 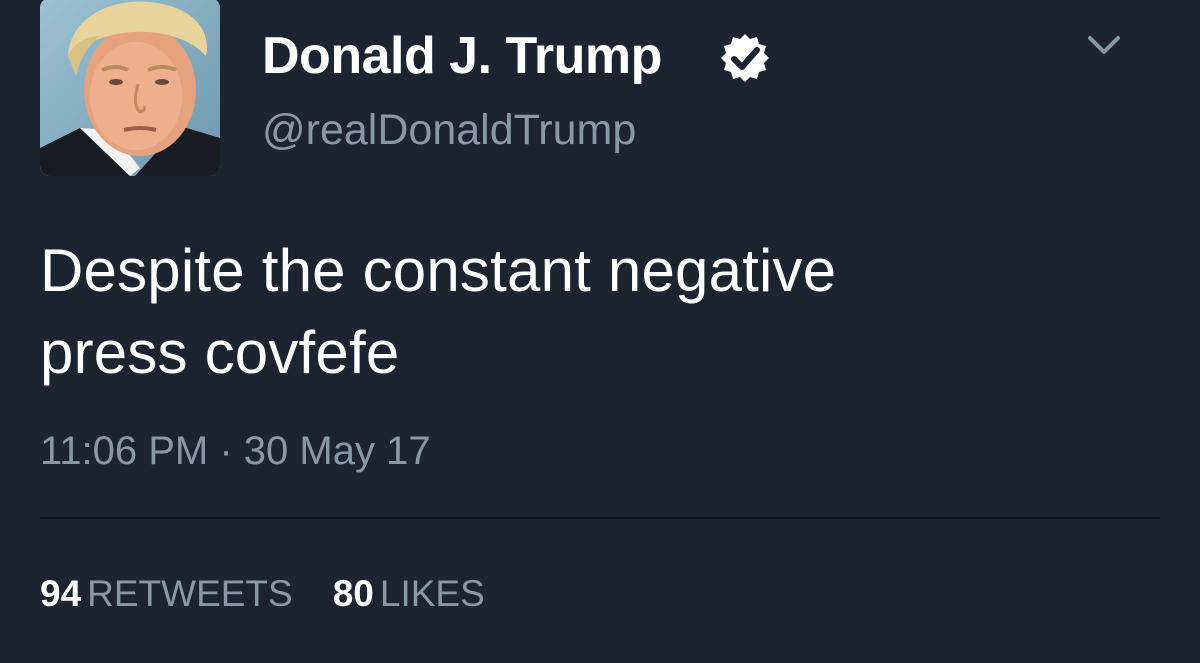 What do you see at coordinates (462, 56) in the screenshot?
I see `display-name: Donald J. Trump` at bounding box center [462, 56].